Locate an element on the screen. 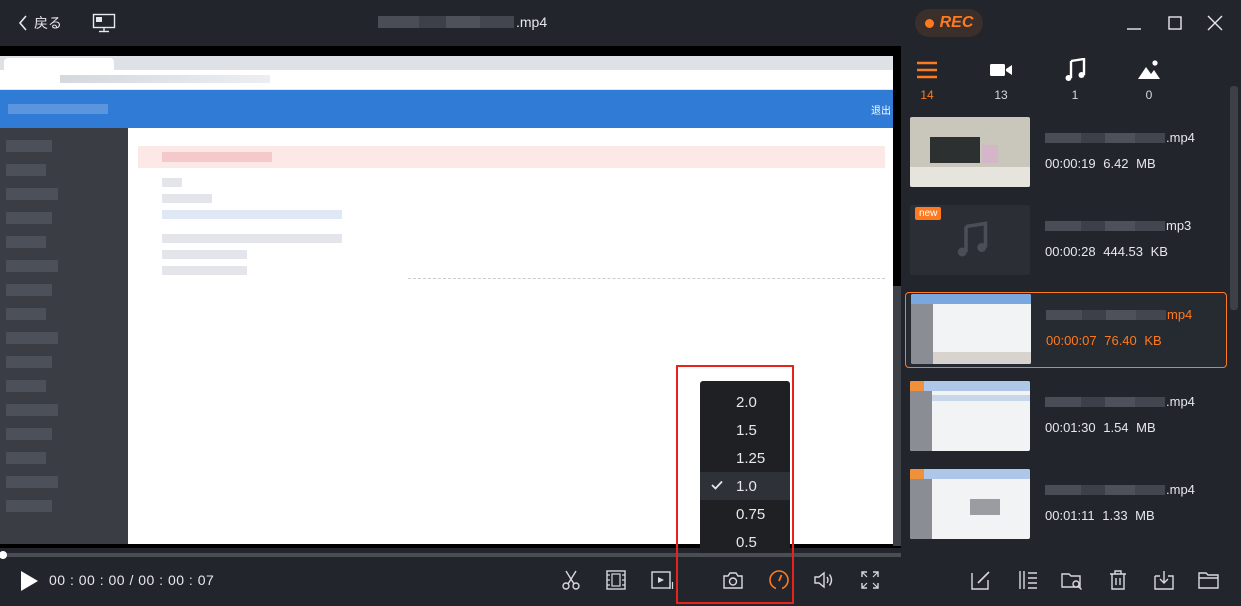 The height and width of the screenshot is (606, 1241). video-file-title: .mp4 is located at coordinates (462, 22).